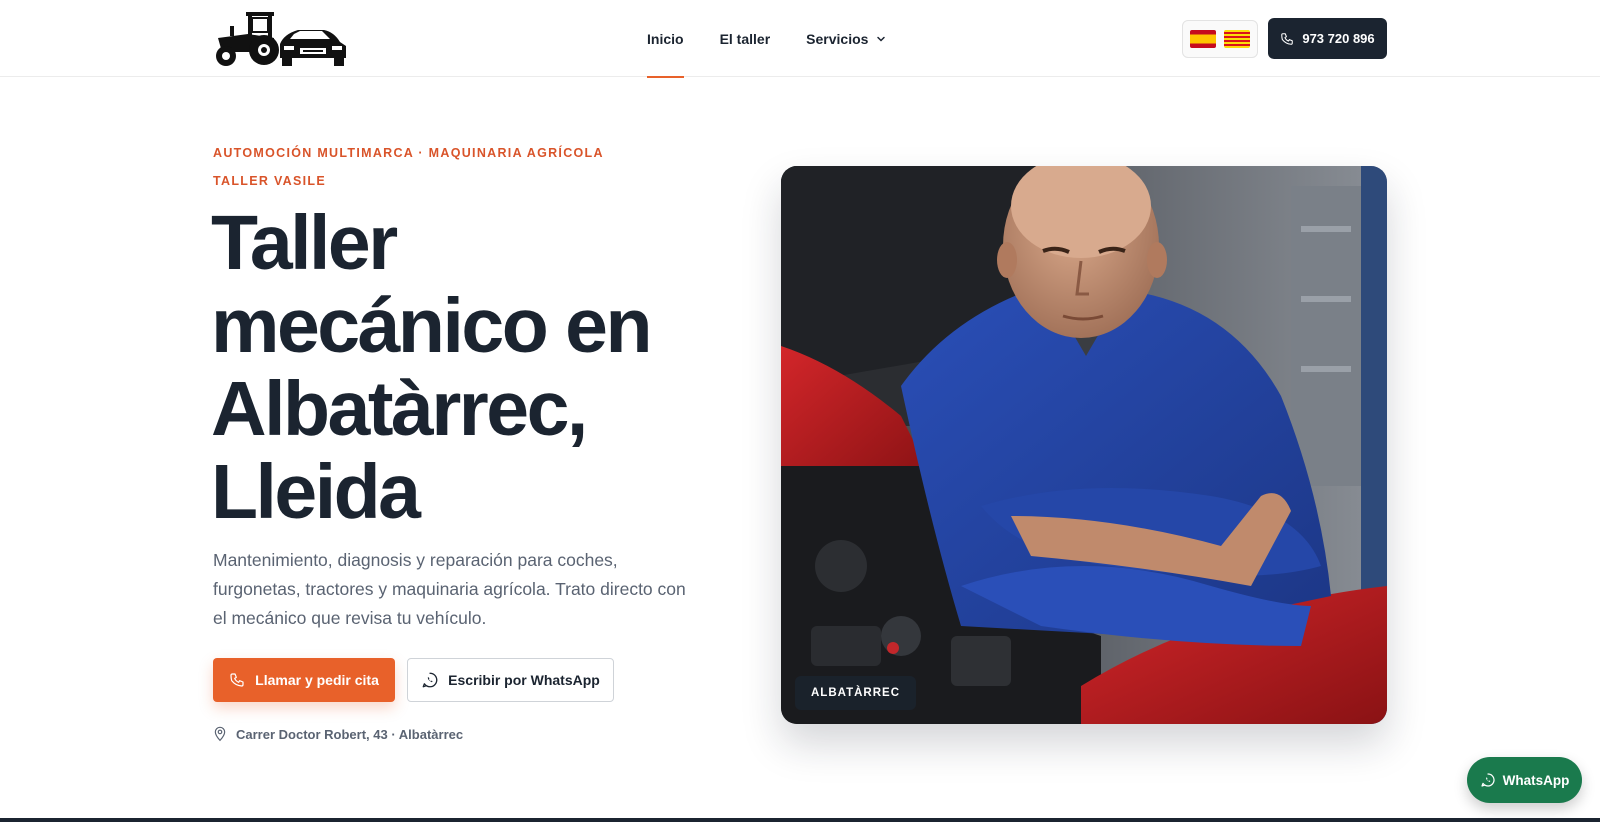 The height and width of the screenshot is (822, 1600). I want to click on main-nav: Inicio El taller Servicios, so click(766, 39).